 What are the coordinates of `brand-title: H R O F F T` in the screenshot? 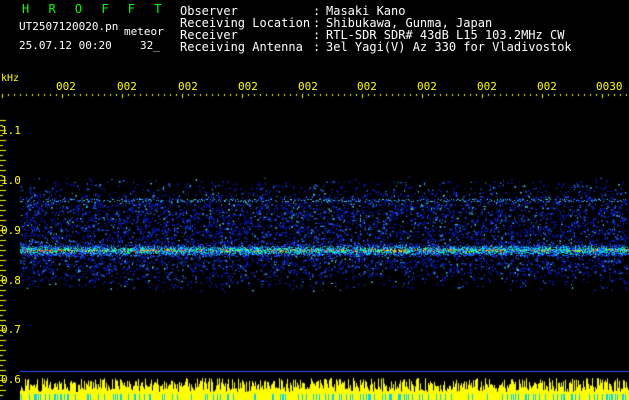 It's located at (95, 9).